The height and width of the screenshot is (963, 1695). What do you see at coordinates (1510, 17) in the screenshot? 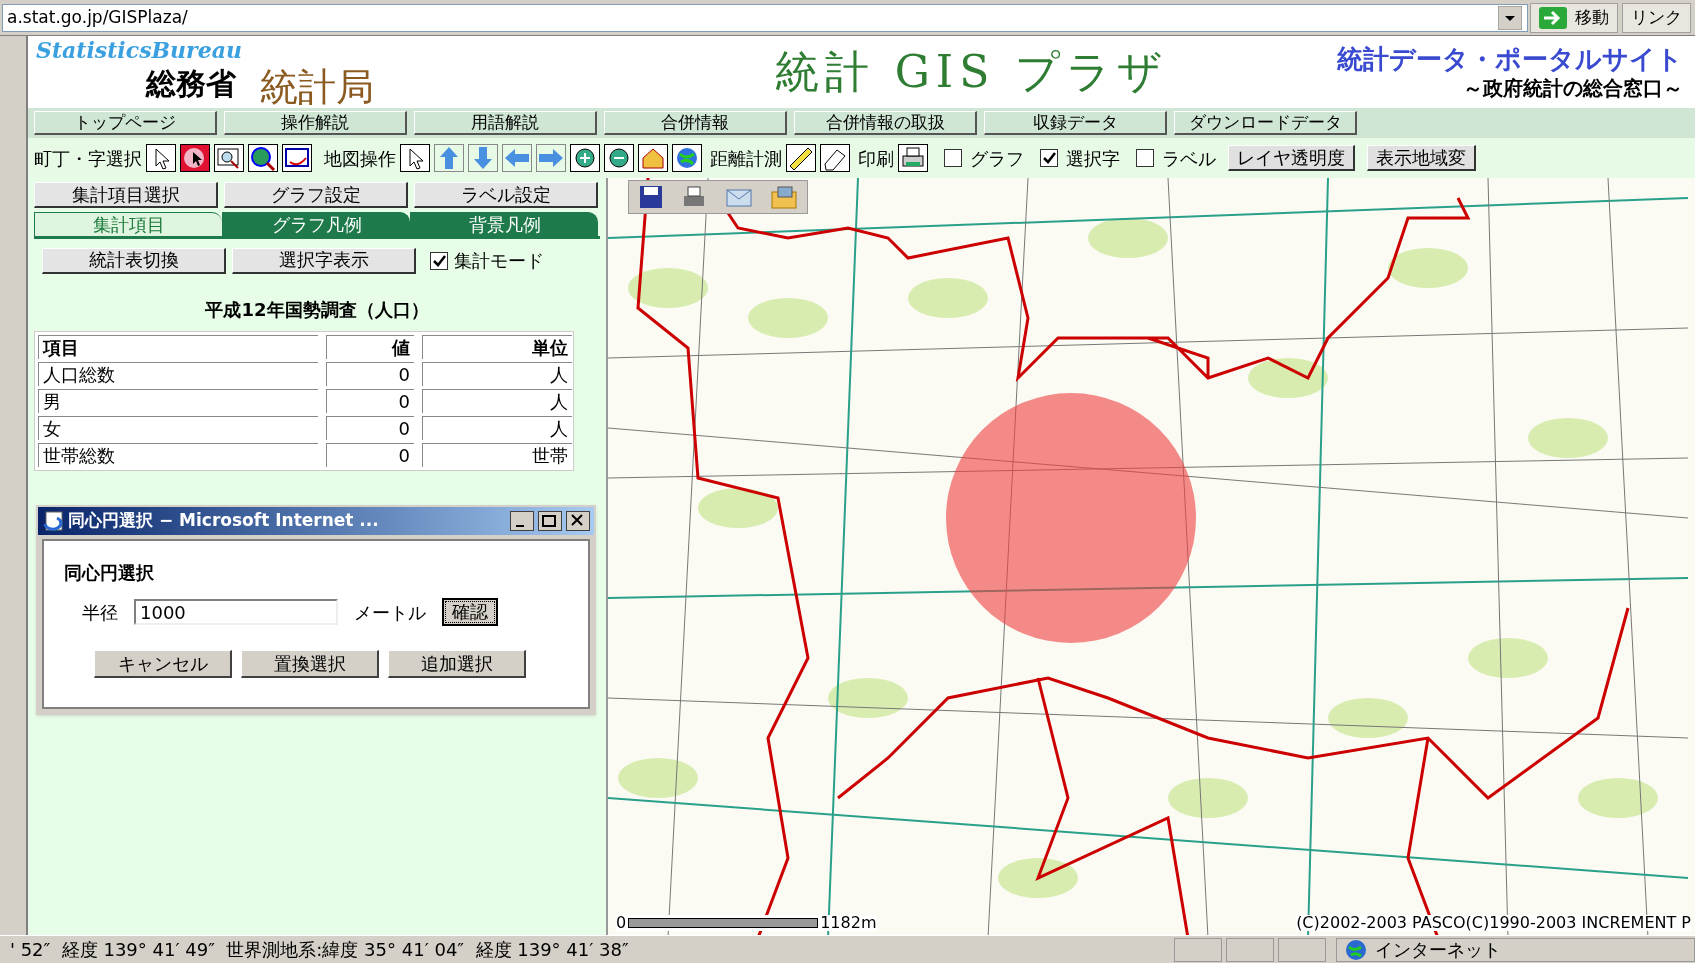
I see `dropdown-button` at bounding box center [1510, 17].